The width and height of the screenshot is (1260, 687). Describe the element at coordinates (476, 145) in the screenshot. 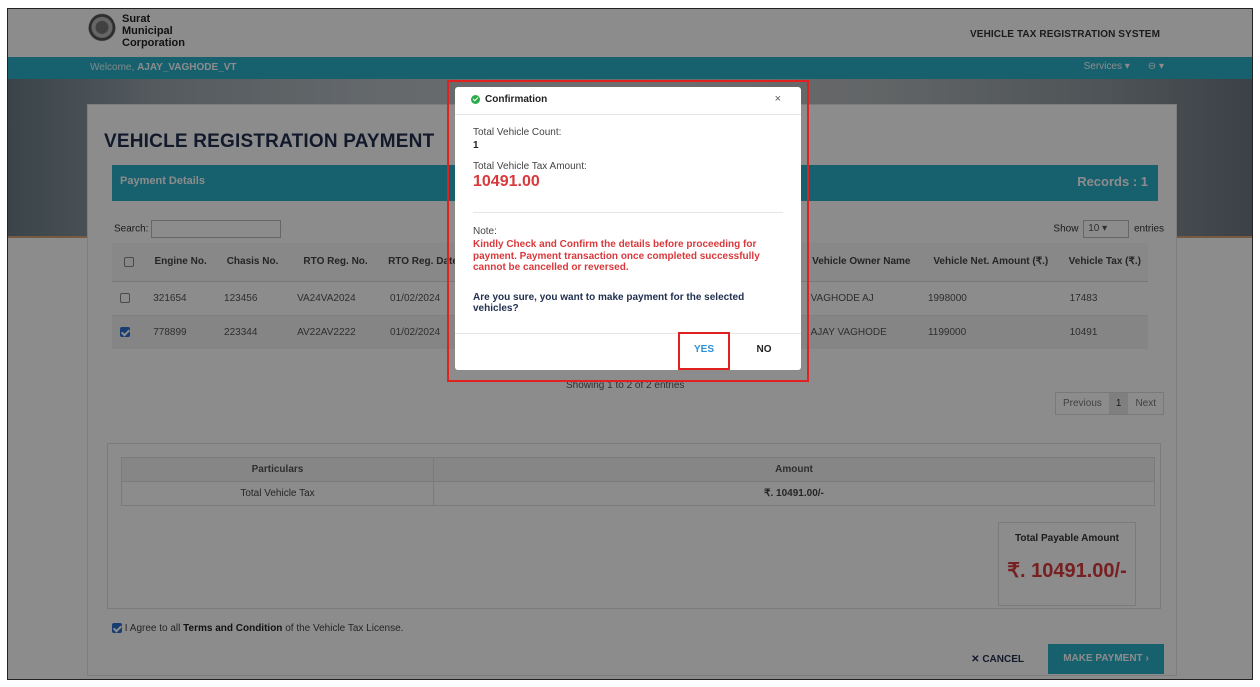

I see `vehicle-count-value: 1` at that location.